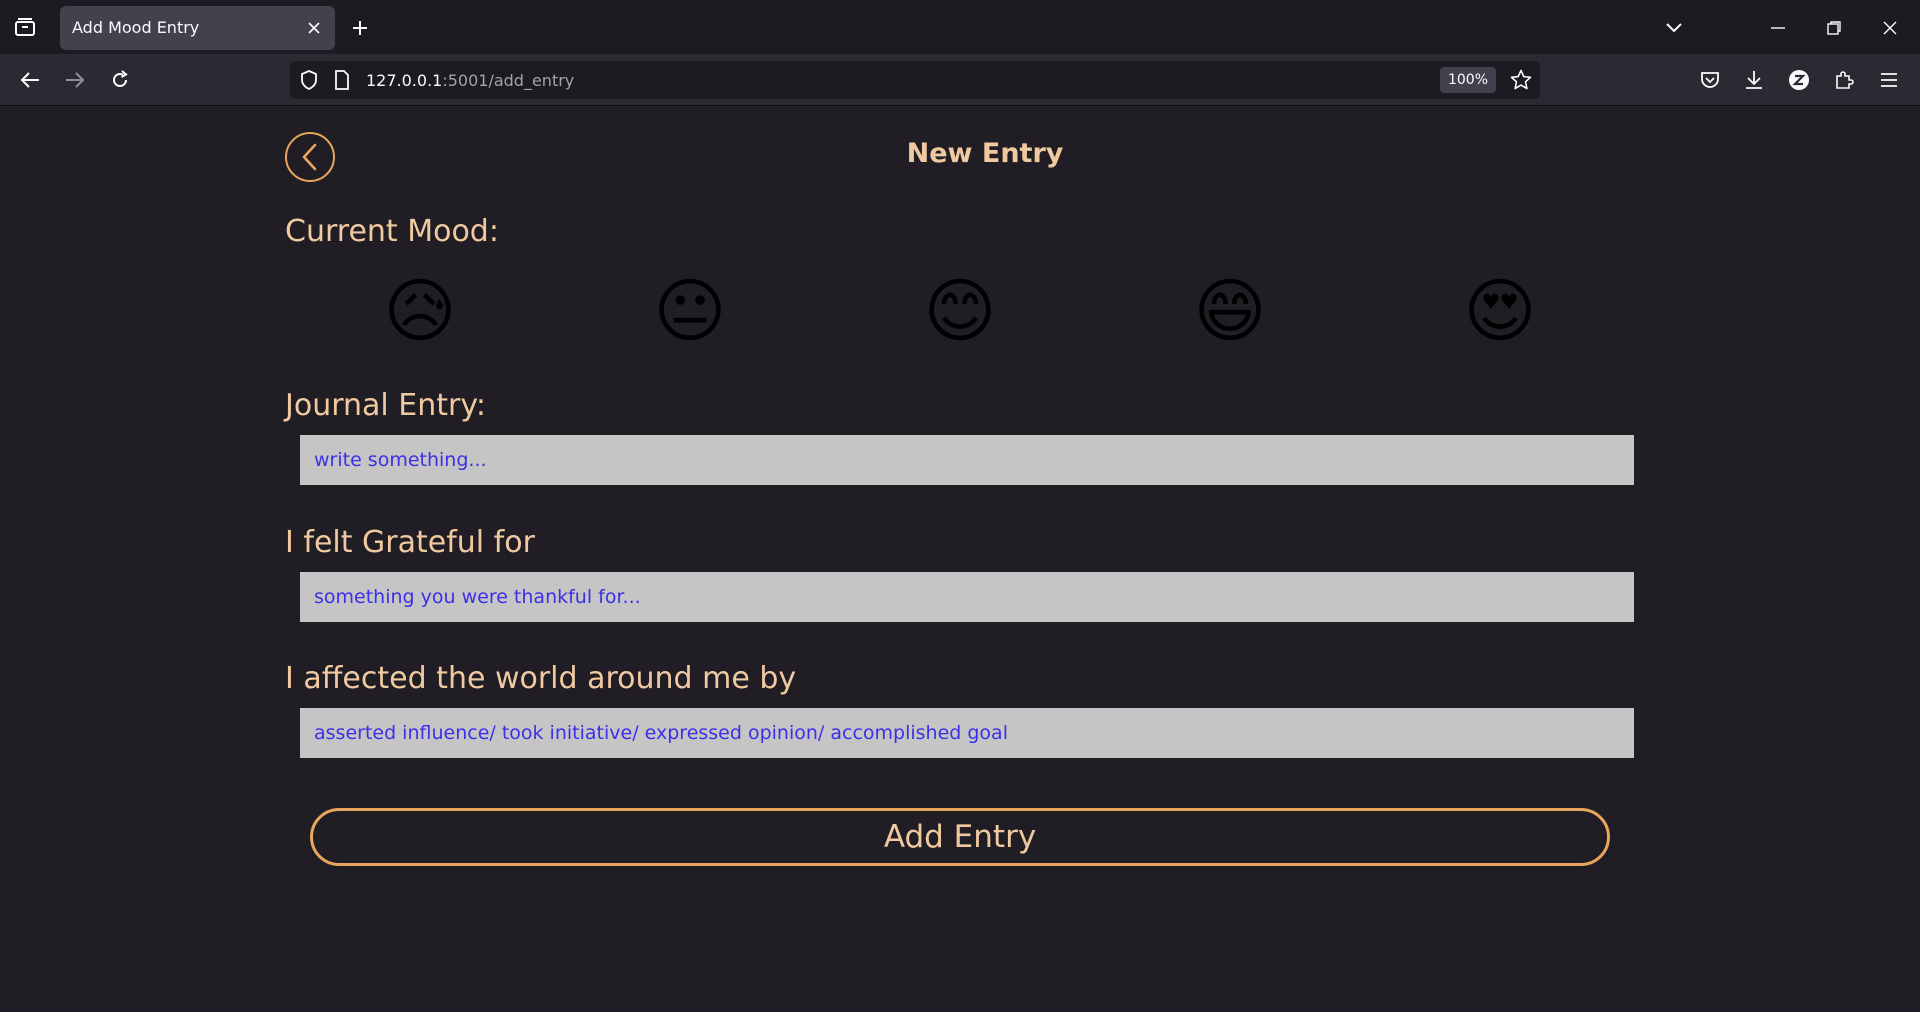 This screenshot has height=1012, width=1920. I want to click on new-tab-icon, so click(360, 28).